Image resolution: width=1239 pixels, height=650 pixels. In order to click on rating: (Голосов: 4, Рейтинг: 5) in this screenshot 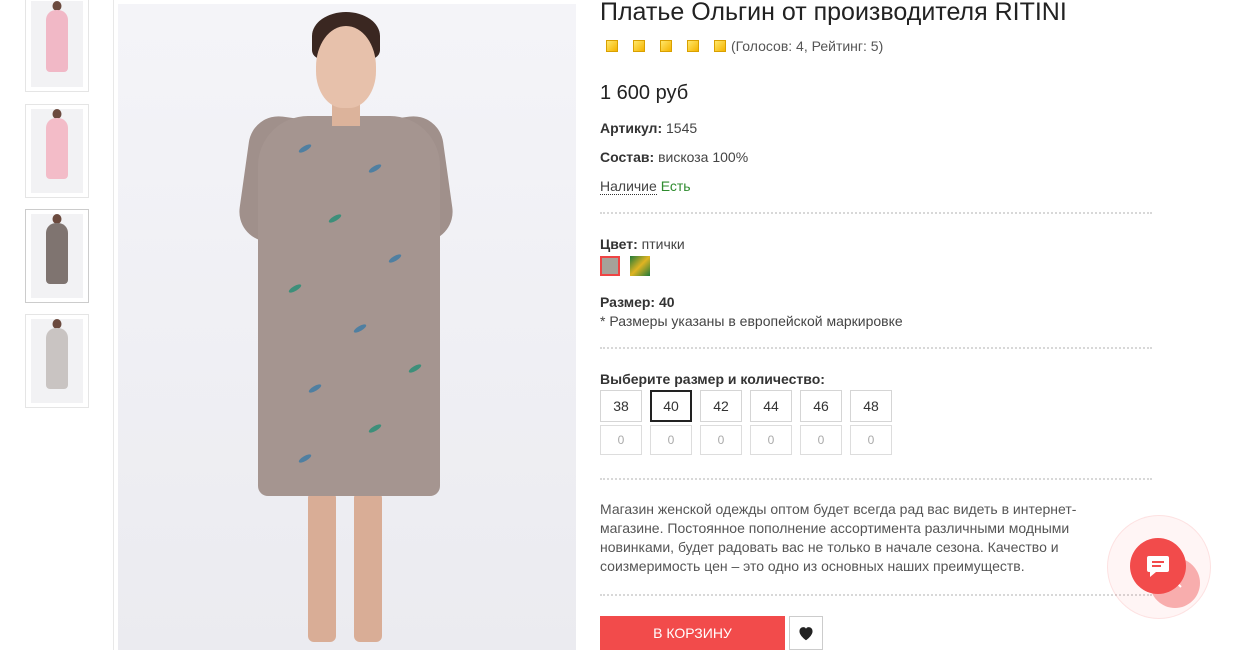, I will do `click(744, 46)`.